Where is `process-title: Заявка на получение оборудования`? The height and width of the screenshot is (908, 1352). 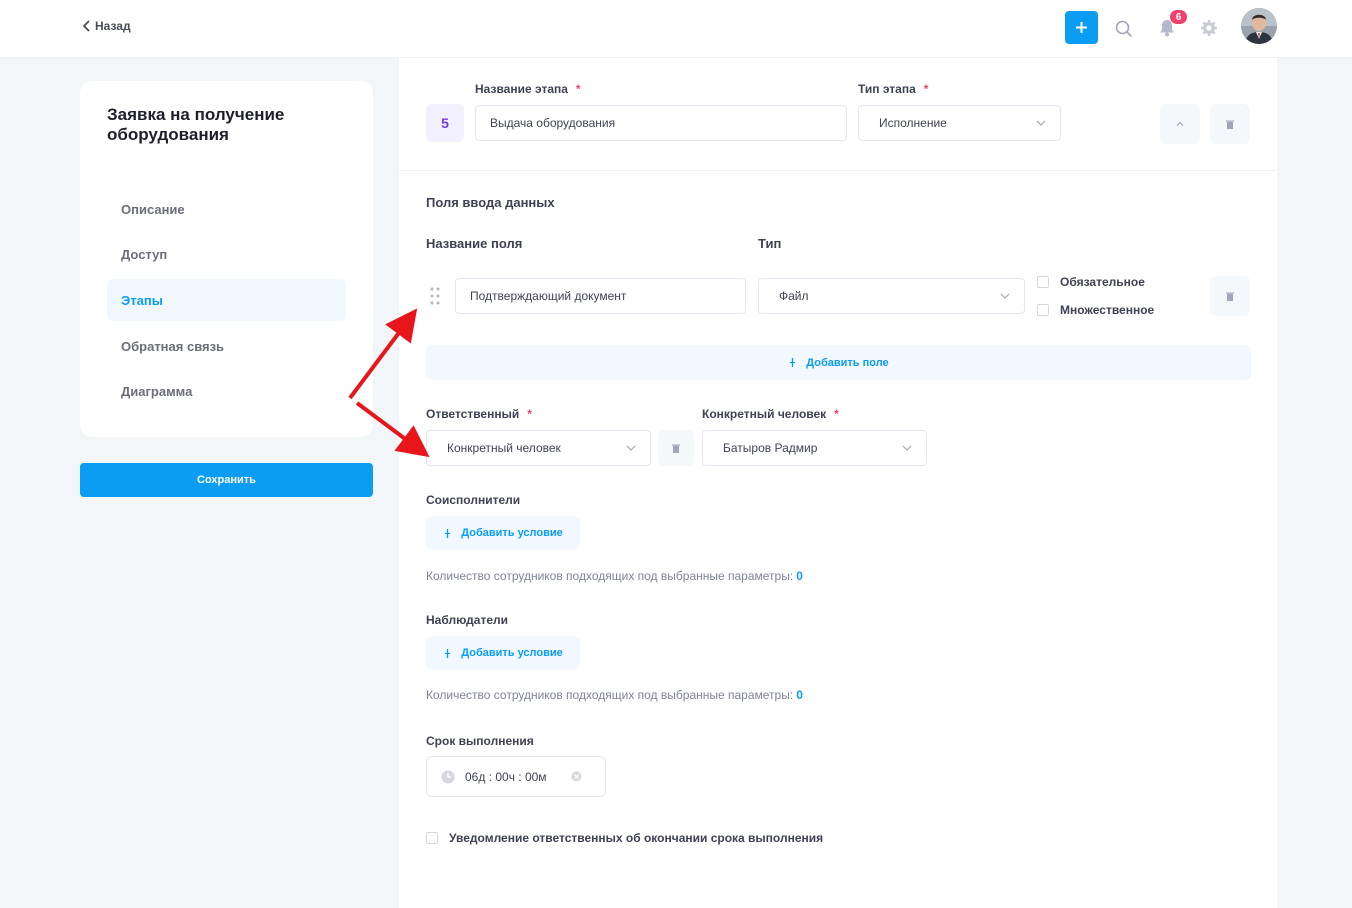 process-title: Заявка на получение оборудования is located at coordinates (196, 124).